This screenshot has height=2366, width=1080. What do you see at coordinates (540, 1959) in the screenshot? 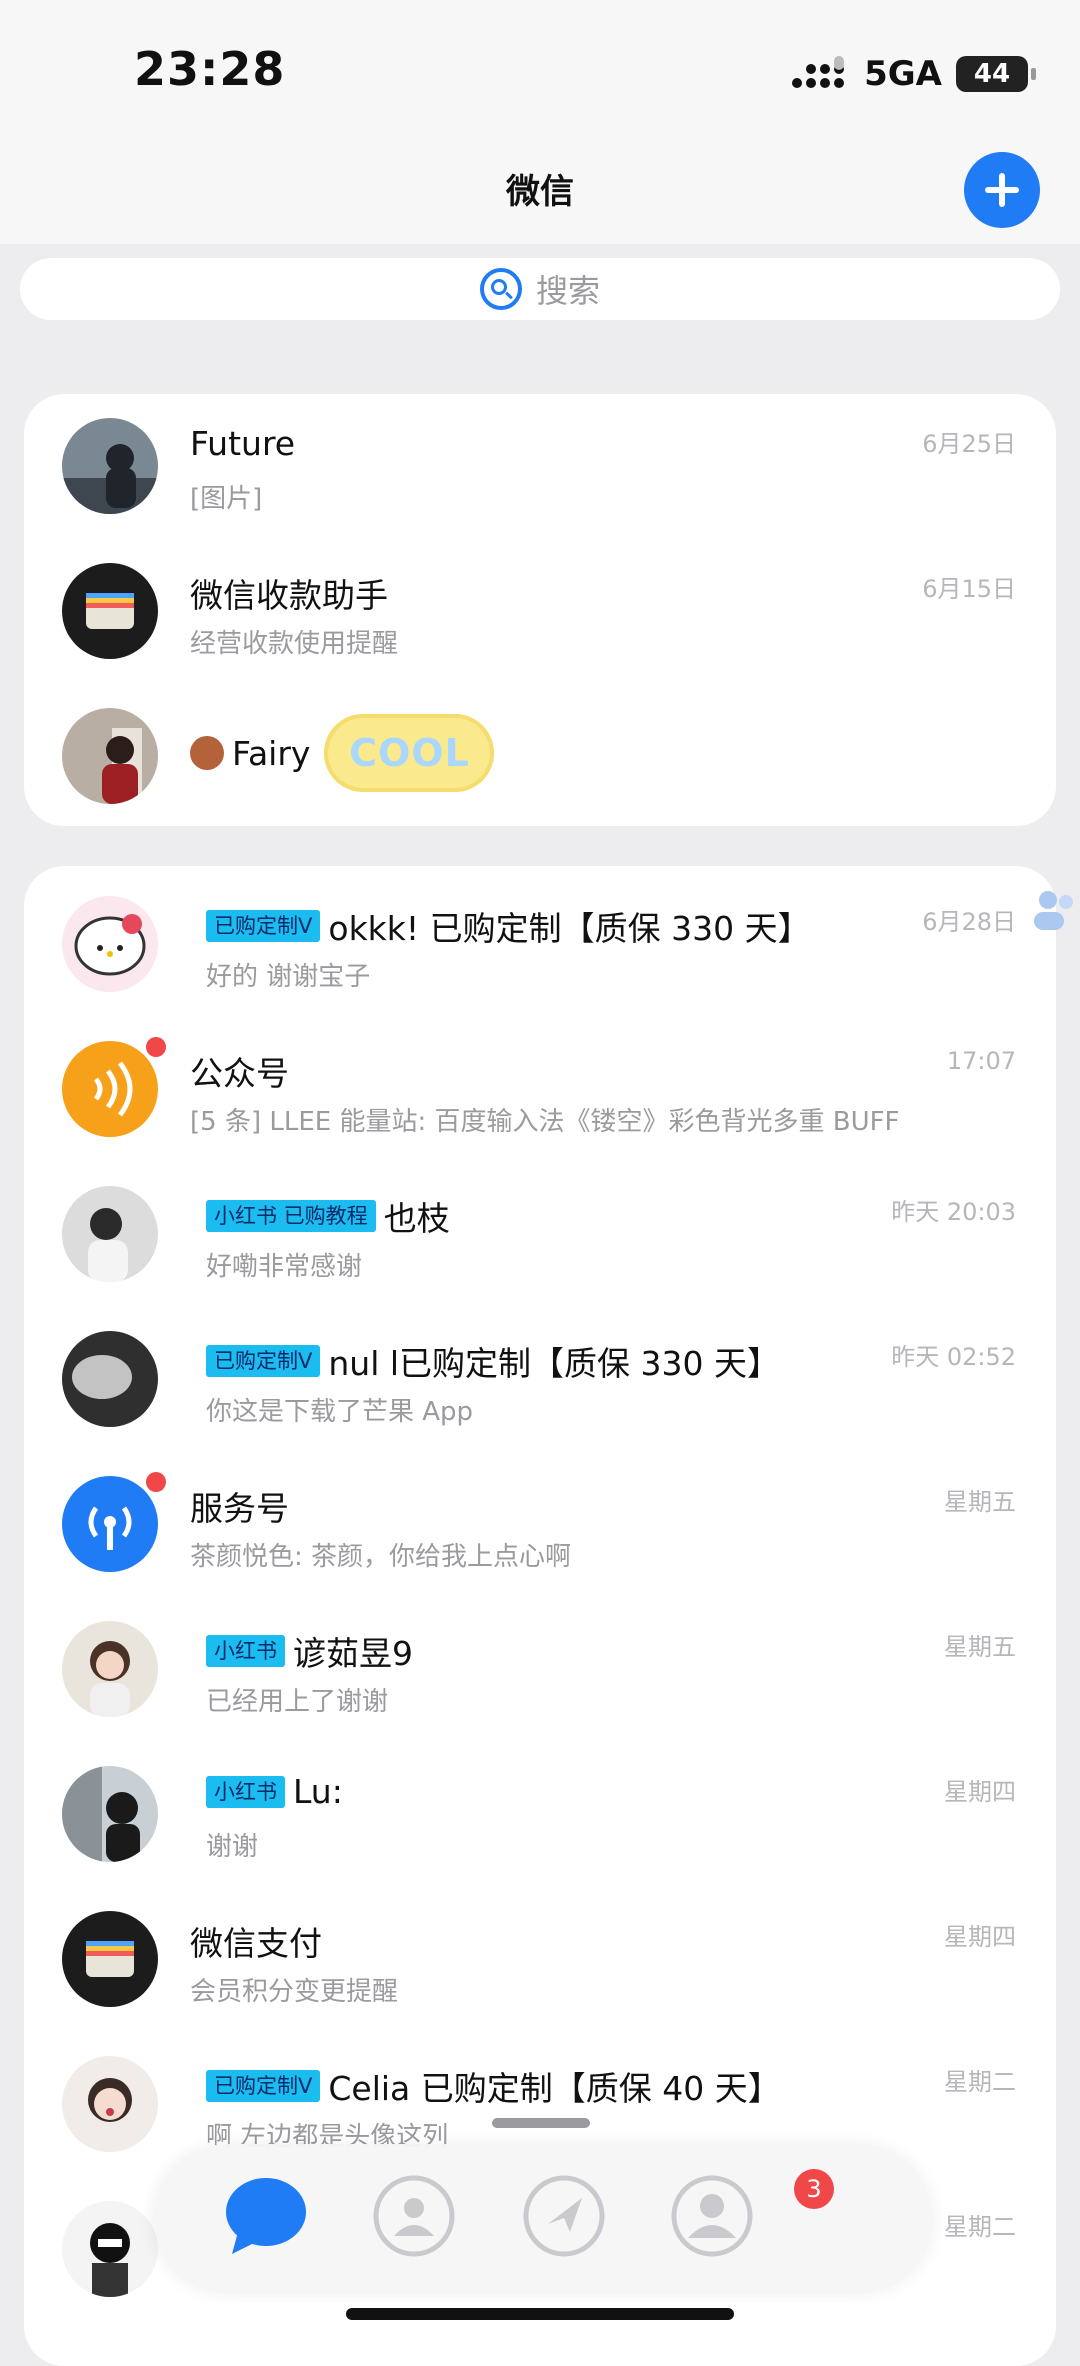
I see `chat-row: 微信支付 会员积分变更提醒 星期四` at bounding box center [540, 1959].